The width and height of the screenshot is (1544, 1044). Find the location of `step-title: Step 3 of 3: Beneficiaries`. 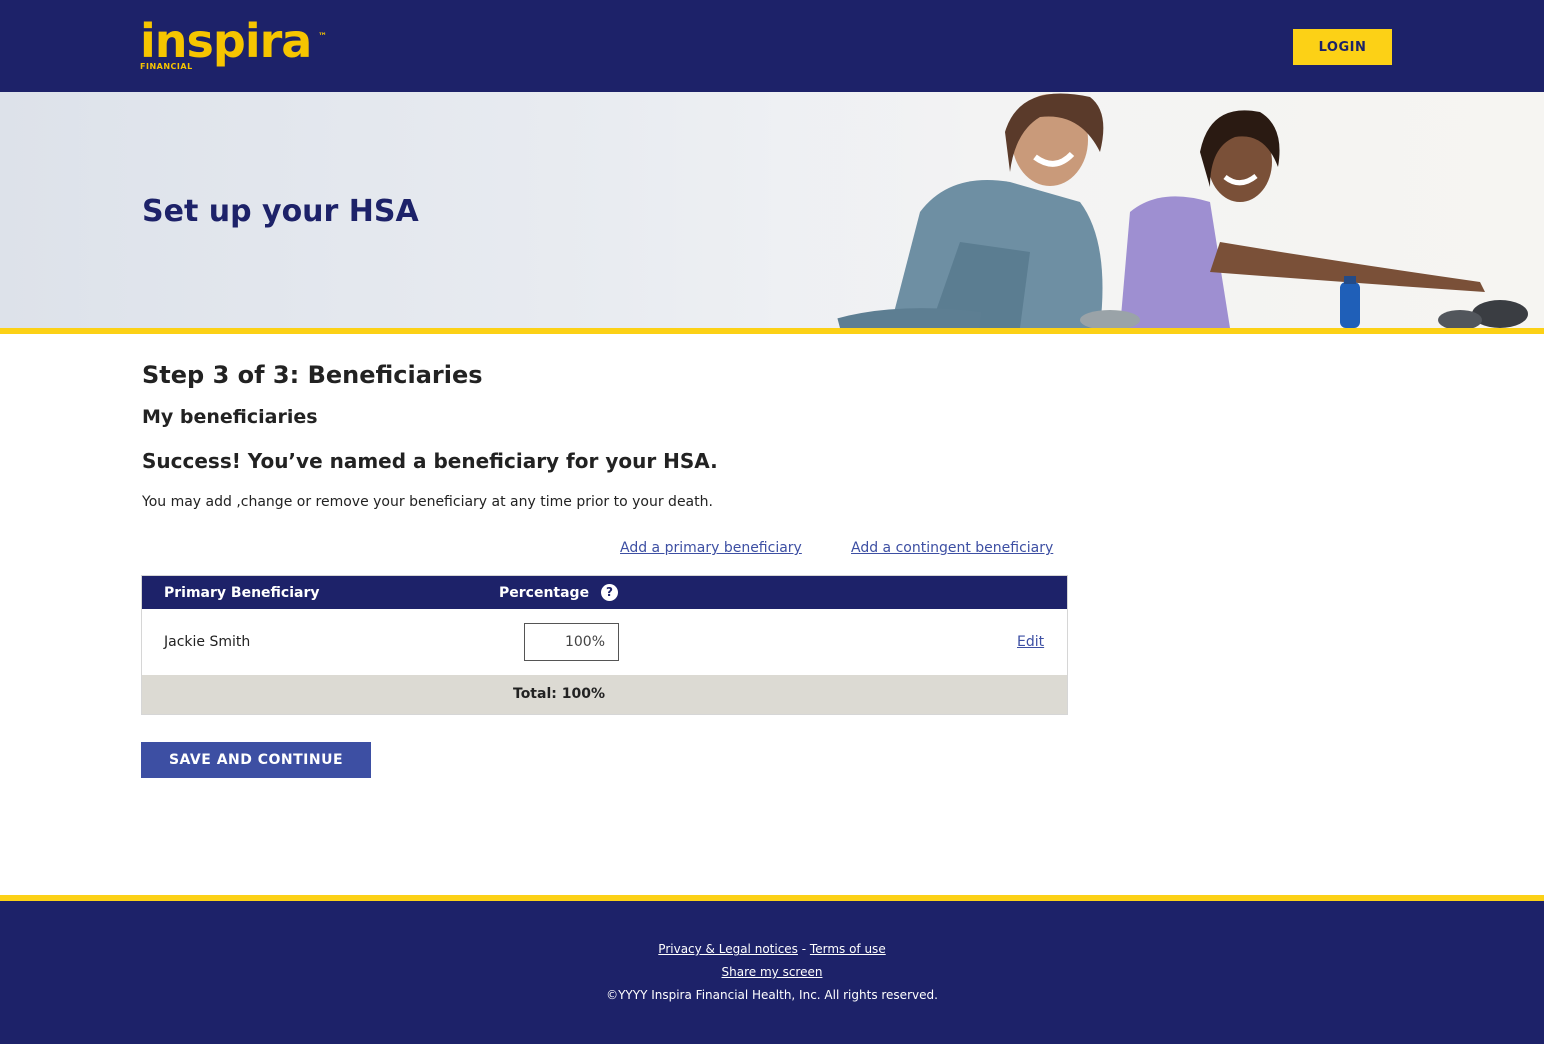

step-title: Step 3 of 3: Beneficiaries is located at coordinates (312, 375).